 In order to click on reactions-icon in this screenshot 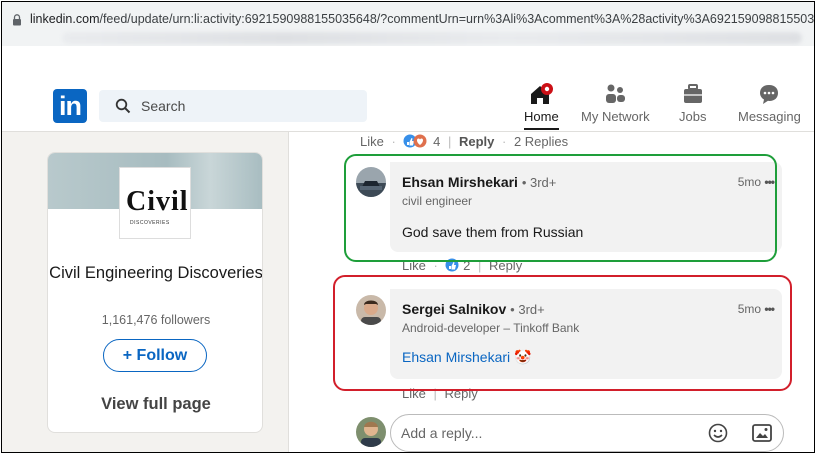, I will do `click(416, 141)`.